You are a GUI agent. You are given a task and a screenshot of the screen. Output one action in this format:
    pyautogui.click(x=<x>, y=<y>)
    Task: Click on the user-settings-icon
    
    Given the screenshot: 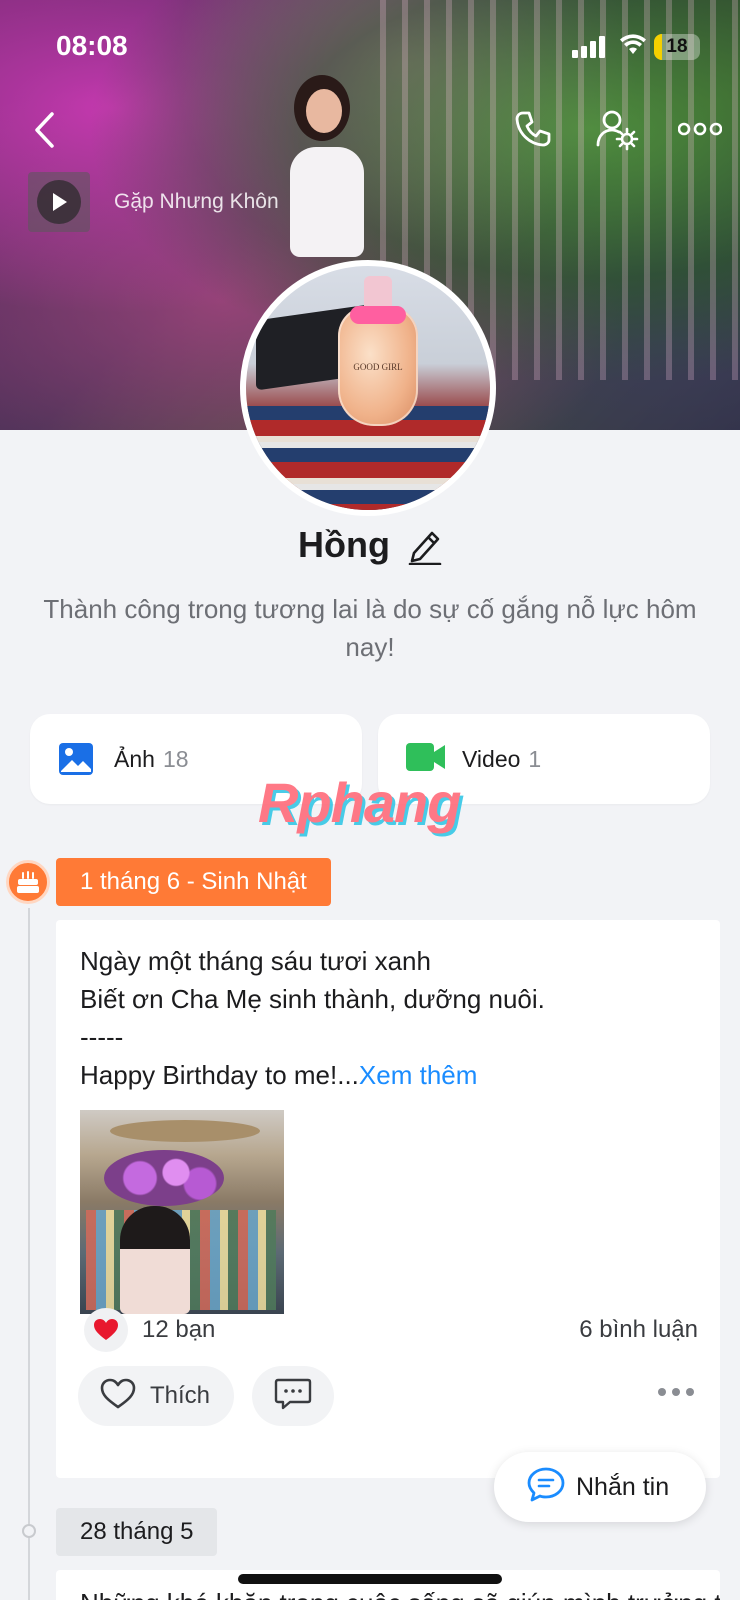 What is the action you would take?
    pyautogui.click(x=617, y=129)
    